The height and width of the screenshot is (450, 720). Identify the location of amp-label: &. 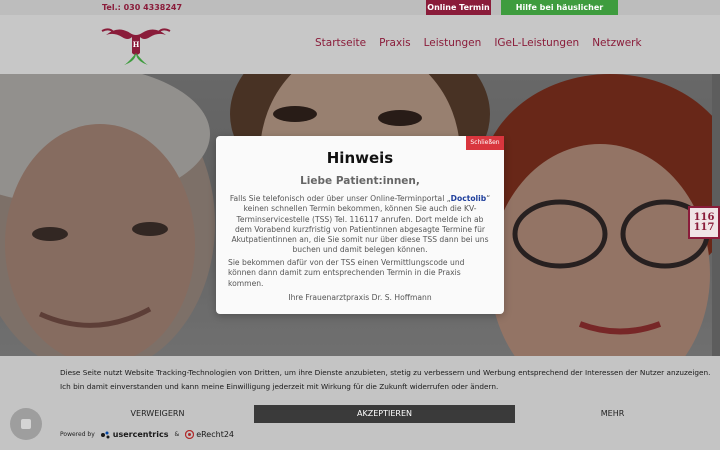
(177, 434).